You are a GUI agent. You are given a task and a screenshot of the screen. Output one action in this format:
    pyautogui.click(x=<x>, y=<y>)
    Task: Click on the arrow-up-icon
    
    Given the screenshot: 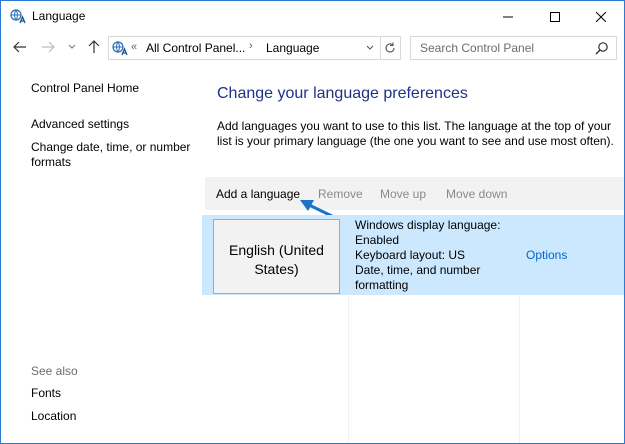 What is the action you would take?
    pyautogui.click(x=94, y=46)
    